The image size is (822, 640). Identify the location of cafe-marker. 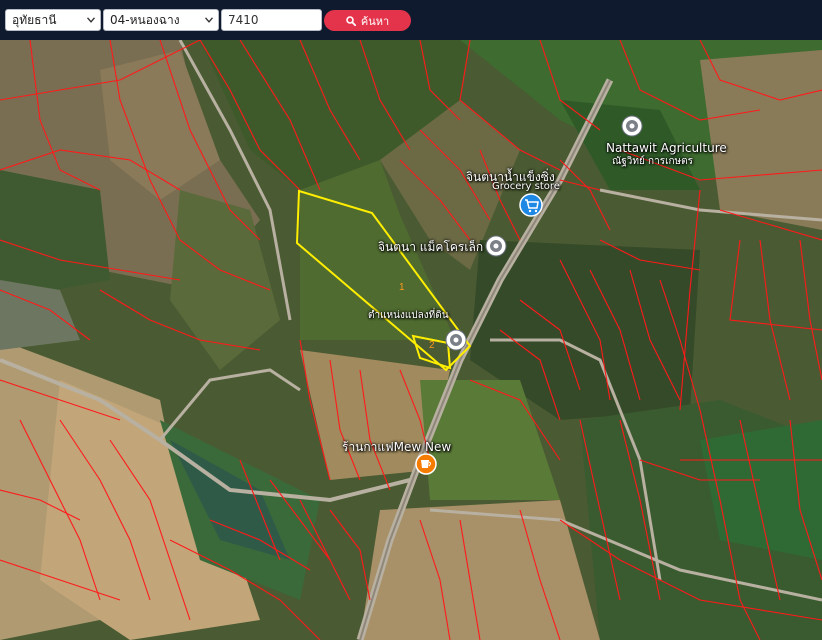
(426, 464).